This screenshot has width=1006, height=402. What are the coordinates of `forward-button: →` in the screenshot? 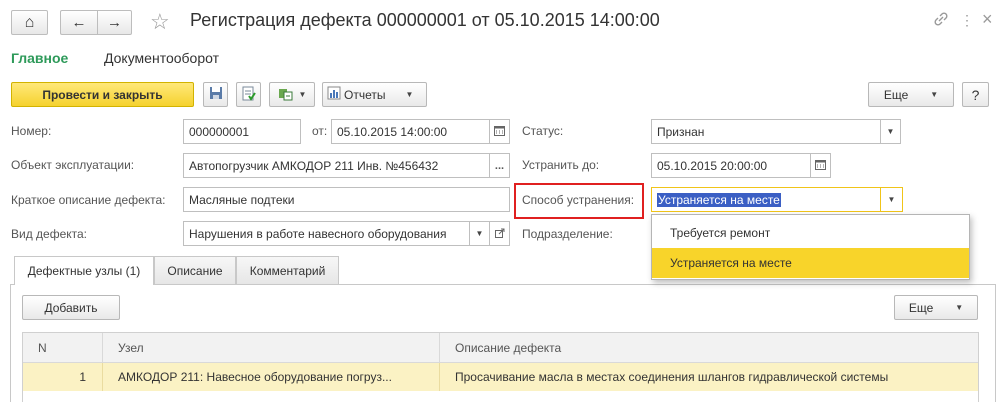 It's located at (114, 22).